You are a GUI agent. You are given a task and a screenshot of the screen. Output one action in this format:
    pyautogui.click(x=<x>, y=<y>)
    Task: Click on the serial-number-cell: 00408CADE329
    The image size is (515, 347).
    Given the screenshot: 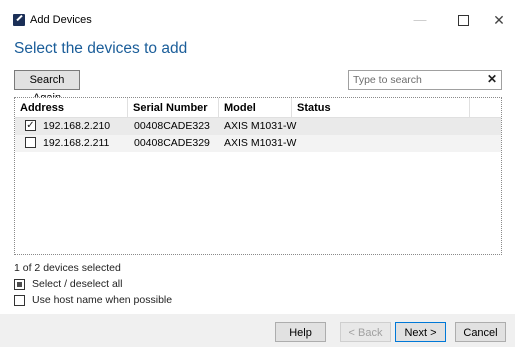 What is the action you would take?
    pyautogui.click(x=172, y=143)
    